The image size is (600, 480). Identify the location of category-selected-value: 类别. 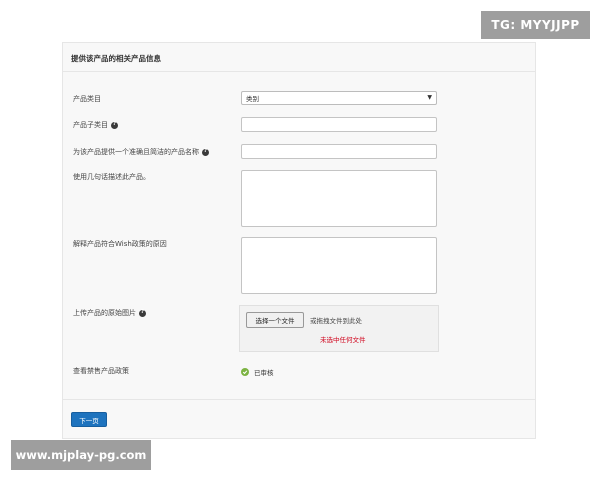
(252, 99).